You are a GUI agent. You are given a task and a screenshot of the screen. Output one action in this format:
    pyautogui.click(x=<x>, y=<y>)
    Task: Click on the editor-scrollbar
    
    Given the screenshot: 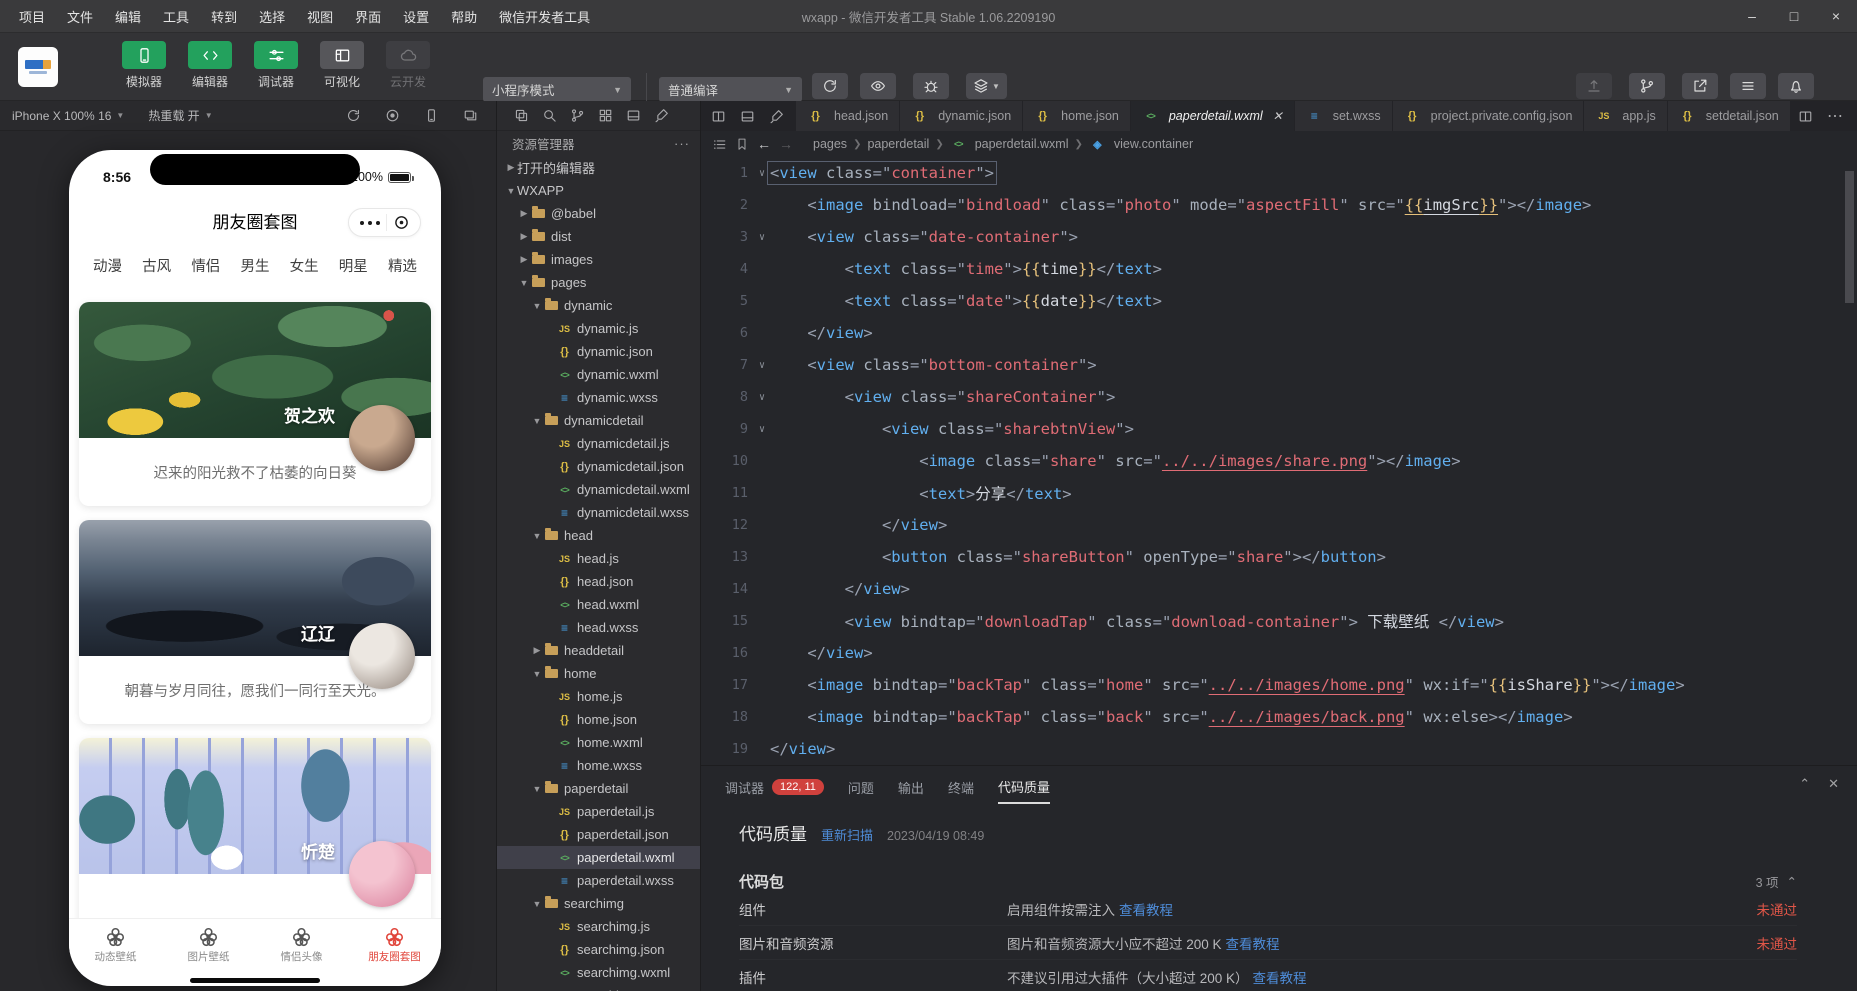 What is the action you would take?
    pyautogui.click(x=1849, y=237)
    